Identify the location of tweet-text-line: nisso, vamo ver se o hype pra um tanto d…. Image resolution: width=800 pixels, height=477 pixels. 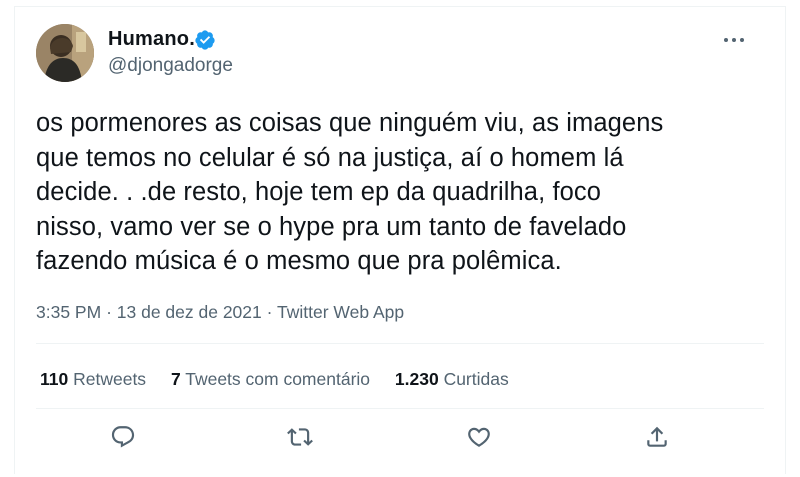
(331, 226).